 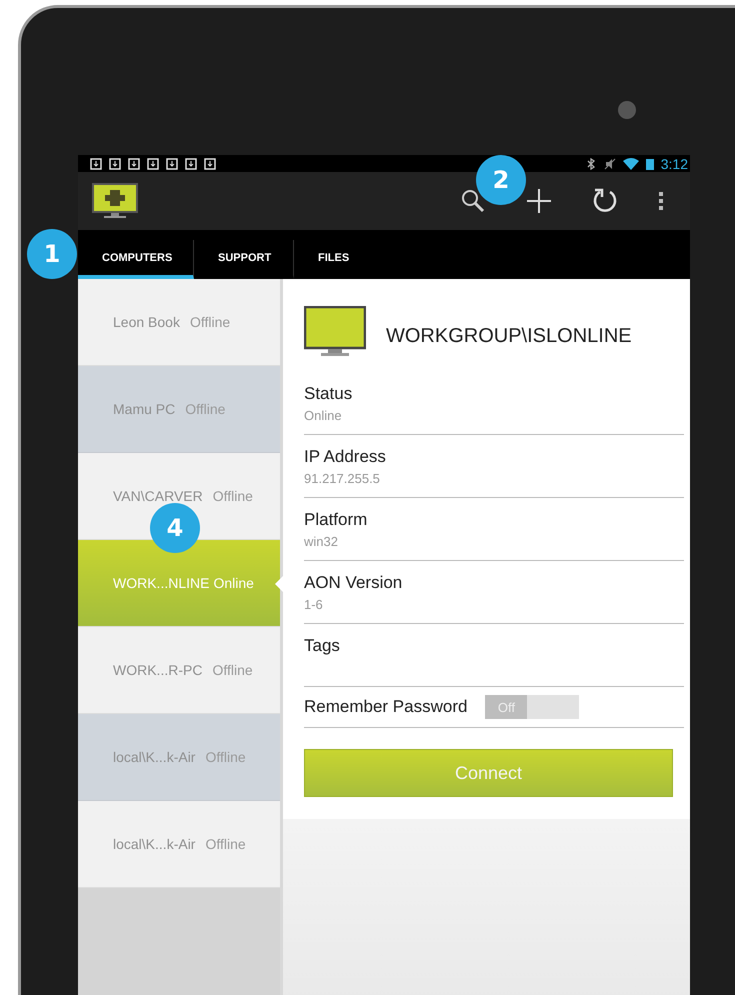 What do you see at coordinates (627, 110) in the screenshot?
I see `camera-dot` at bounding box center [627, 110].